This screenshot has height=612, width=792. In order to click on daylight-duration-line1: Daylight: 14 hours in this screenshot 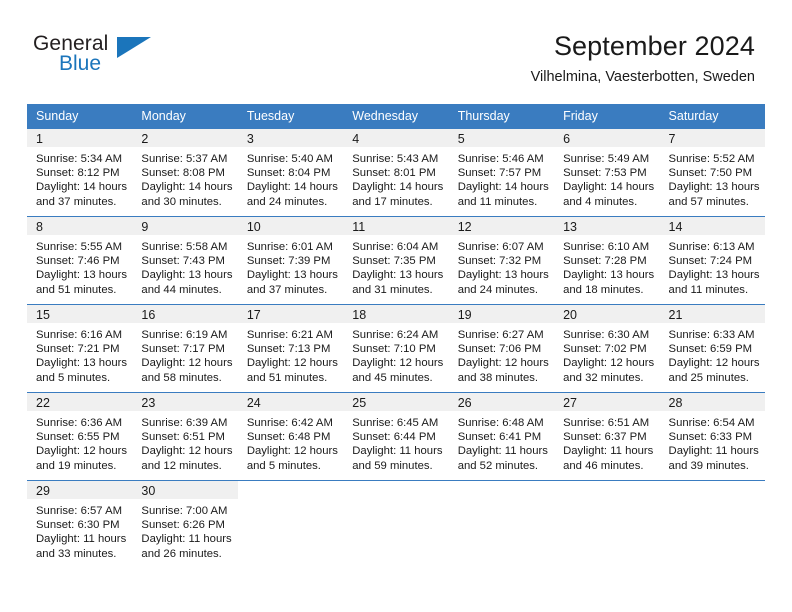, I will do `click(398, 187)`.